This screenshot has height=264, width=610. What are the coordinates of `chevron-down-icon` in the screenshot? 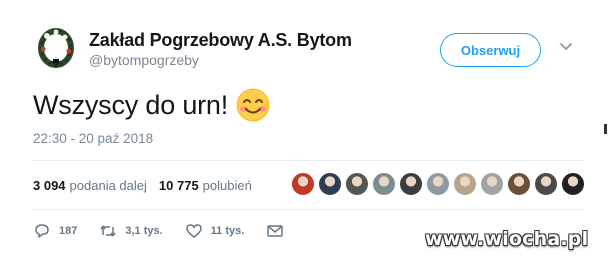 It's located at (566, 47).